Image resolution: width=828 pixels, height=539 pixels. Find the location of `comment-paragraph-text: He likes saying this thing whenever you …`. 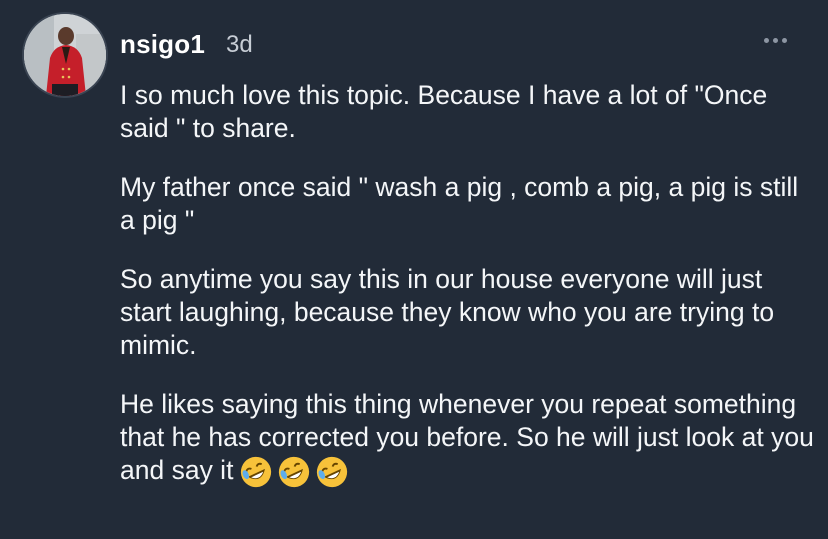

comment-paragraph-text: He likes saying this thing whenever you … is located at coordinates (467, 437).